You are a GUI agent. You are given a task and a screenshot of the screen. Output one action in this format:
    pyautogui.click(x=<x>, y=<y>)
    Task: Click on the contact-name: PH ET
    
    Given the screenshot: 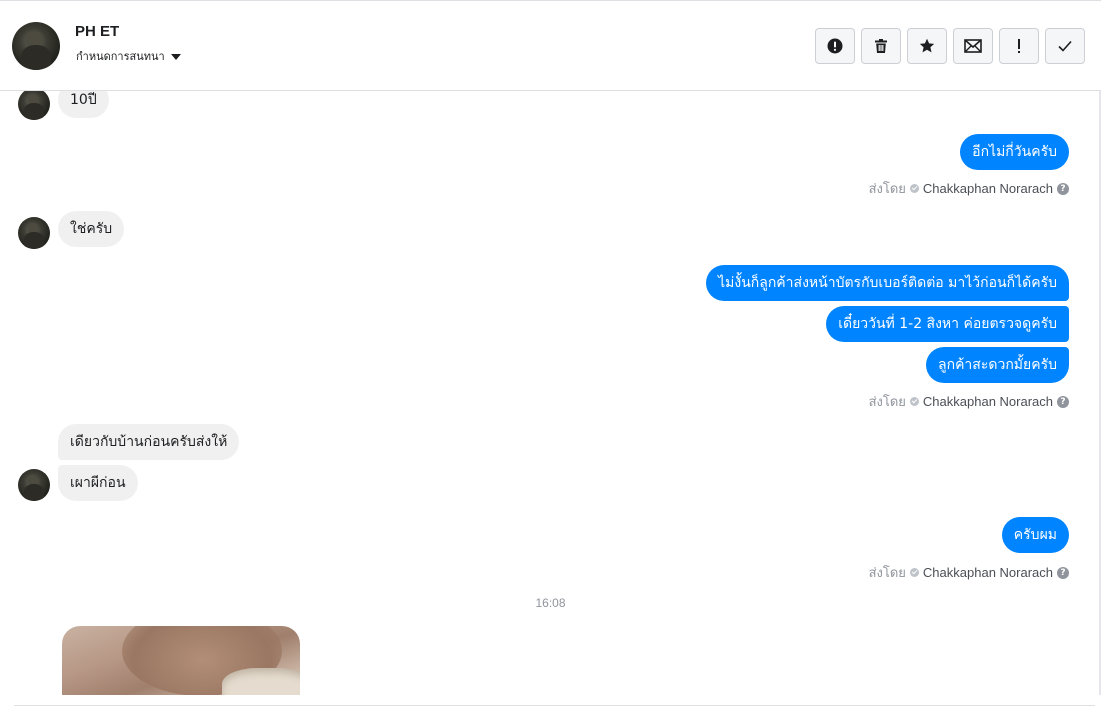 What is the action you would take?
    pyautogui.click(x=97, y=31)
    